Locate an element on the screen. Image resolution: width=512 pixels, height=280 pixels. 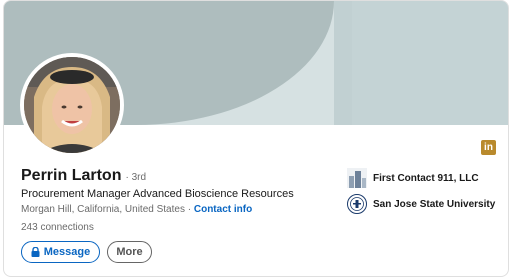
avatar-photo is located at coordinates (72, 105).